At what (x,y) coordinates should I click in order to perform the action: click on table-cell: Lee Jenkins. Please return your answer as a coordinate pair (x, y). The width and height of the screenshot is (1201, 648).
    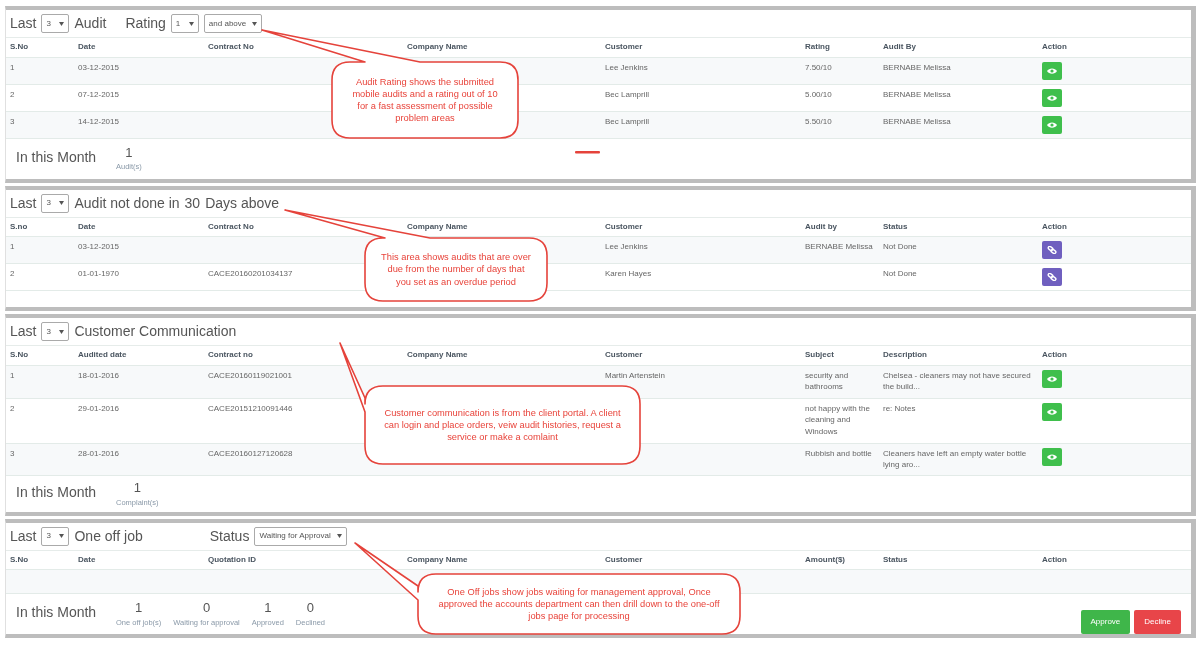
    Looking at the image, I should click on (626, 67).